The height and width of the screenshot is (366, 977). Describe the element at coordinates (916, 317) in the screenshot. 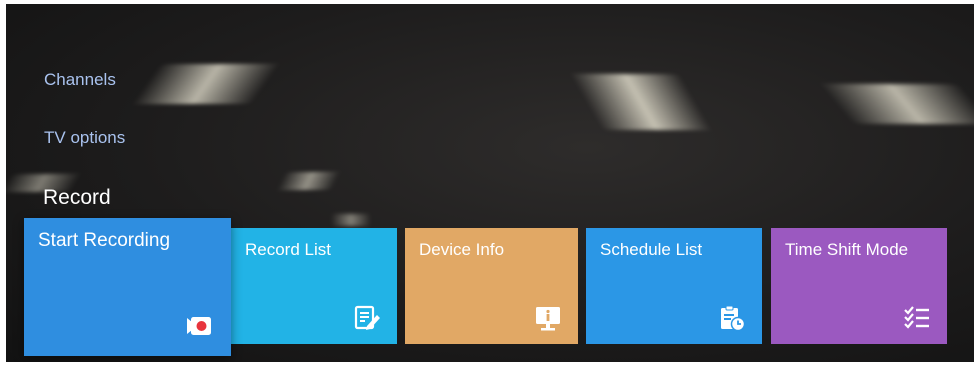

I see `time-shift-icon` at that location.